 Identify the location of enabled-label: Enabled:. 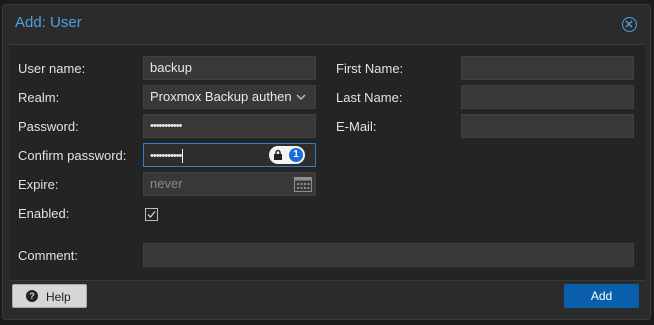
(44, 213).